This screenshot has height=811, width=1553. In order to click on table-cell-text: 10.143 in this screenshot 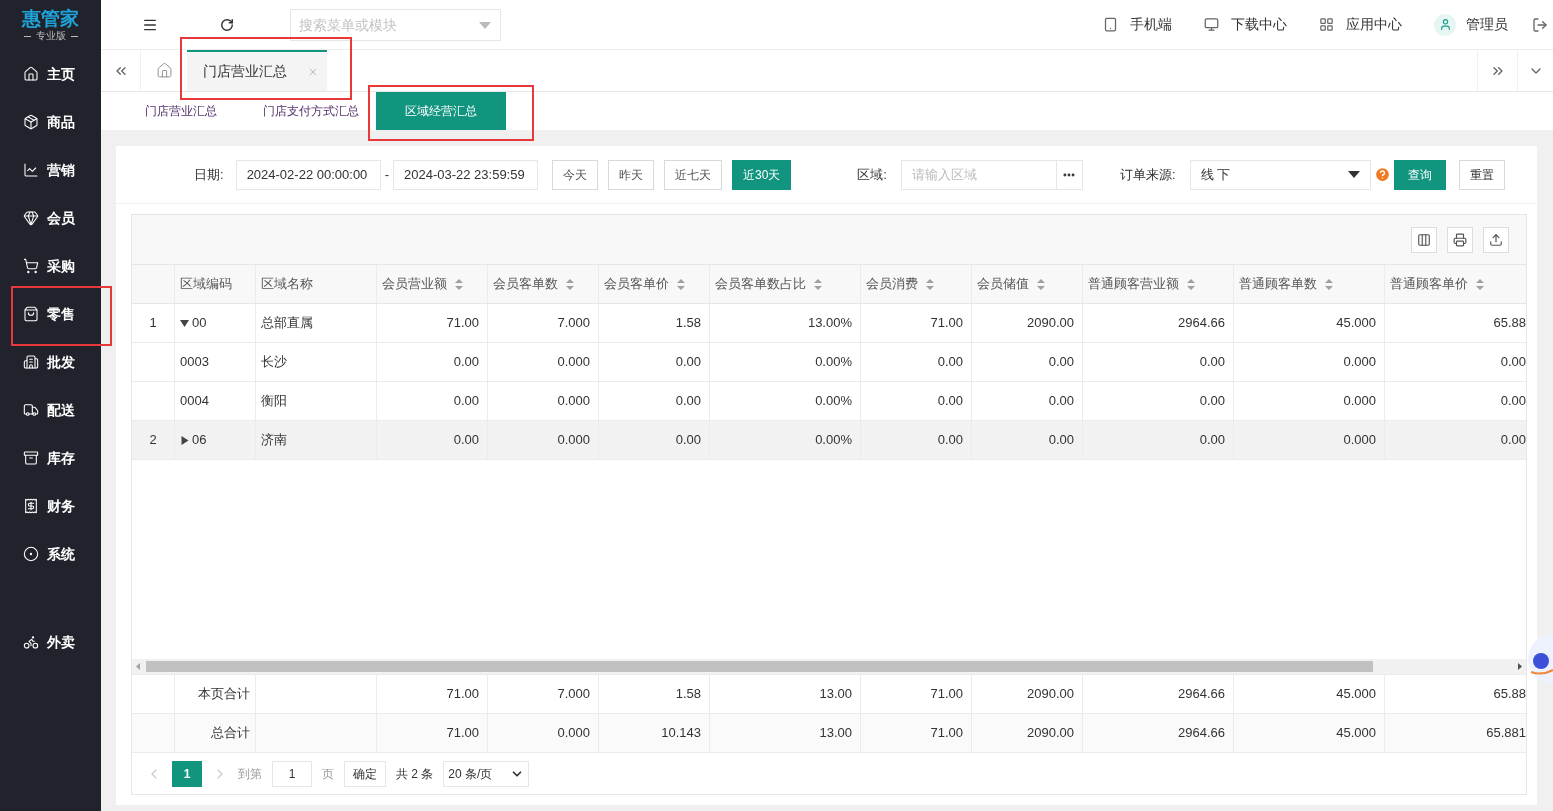, I will do `click(681, 733)`.